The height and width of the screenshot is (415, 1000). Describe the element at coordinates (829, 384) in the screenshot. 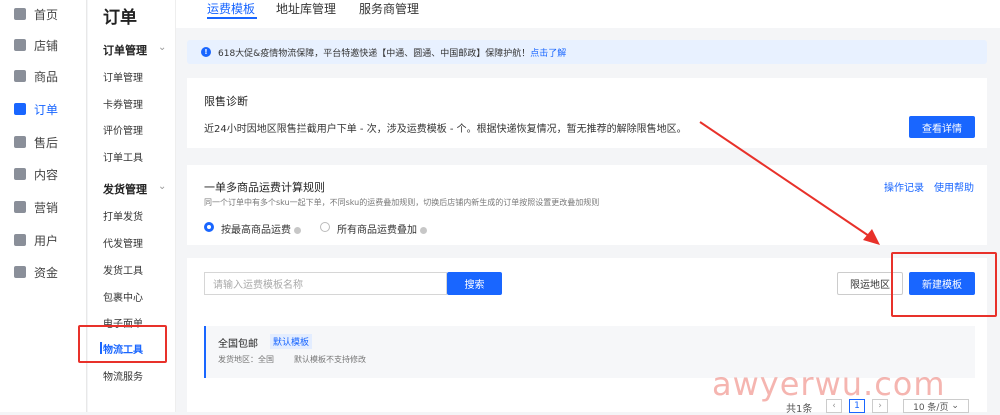

I see `watermark: awyerwu.com` at that location.